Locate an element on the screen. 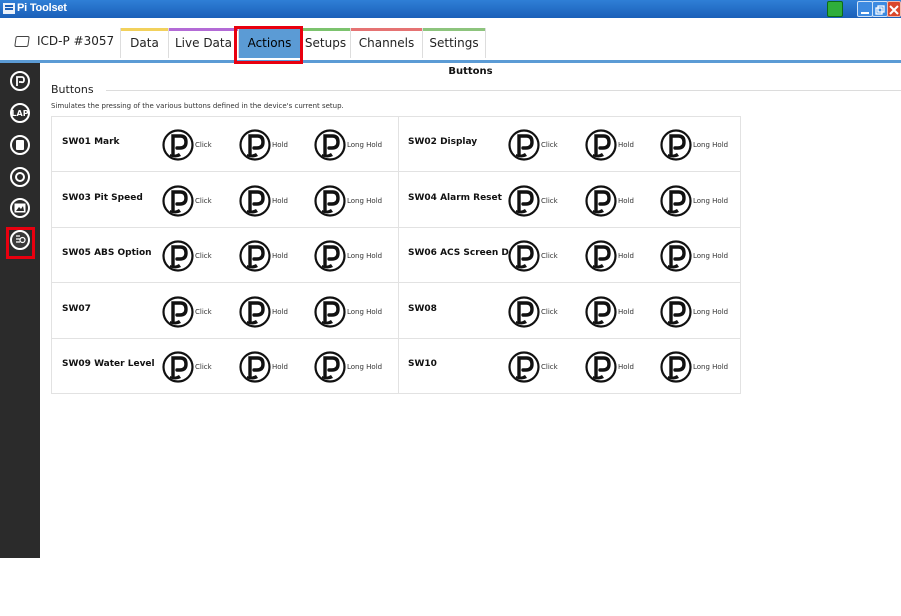 This screenshot has width=901, height=616. sidebar-item-device is located at coordinates (20, 145).